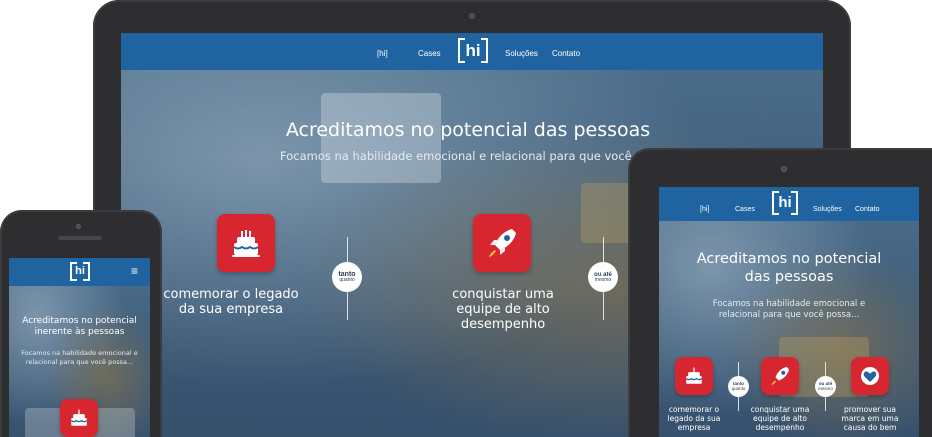 The image size is (932, 437). I want to click on feature-text-causa: promover sua marca em uma causa do bem, so click(870, 418).